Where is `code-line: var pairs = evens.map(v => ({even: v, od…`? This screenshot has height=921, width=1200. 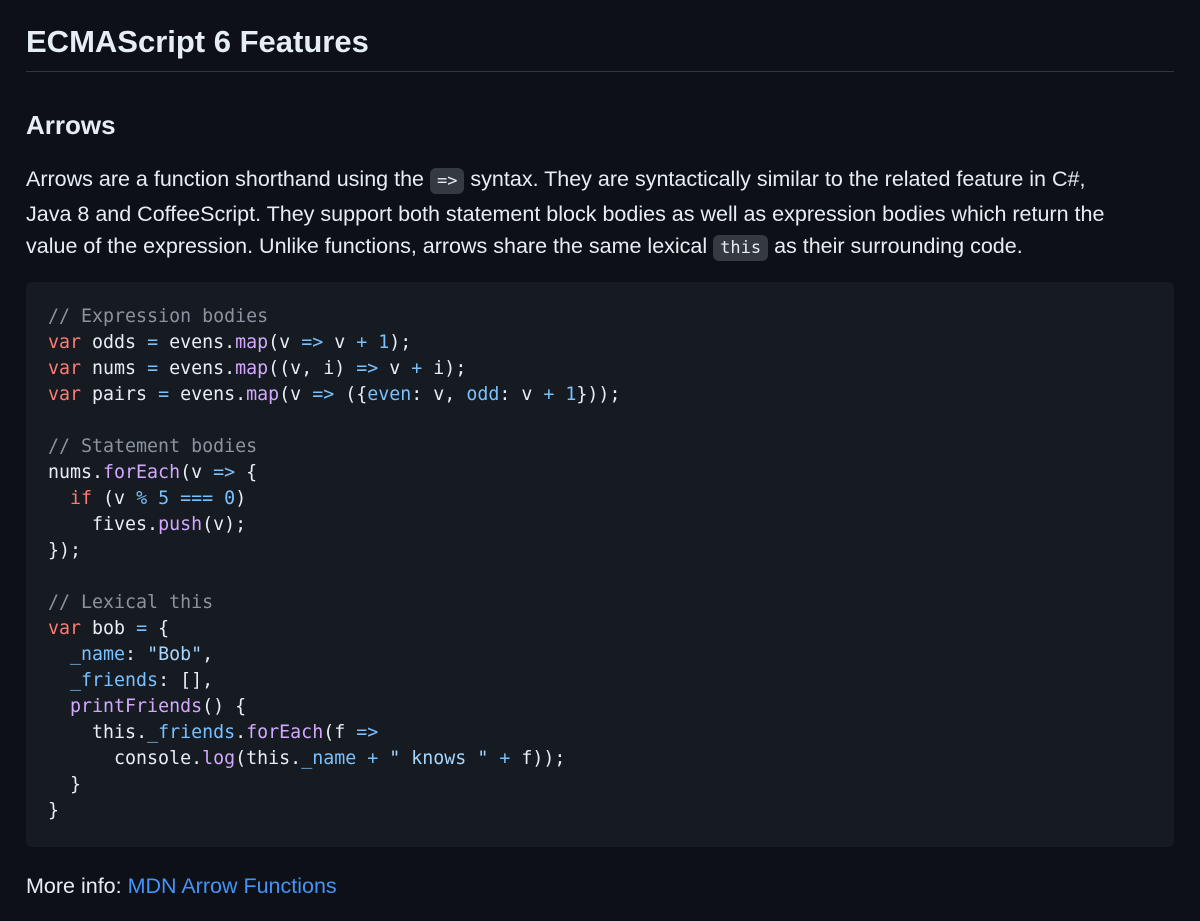
code-line: var pairs = evens.map(v => ({even: v, od… is located at coordinates (334, 395).